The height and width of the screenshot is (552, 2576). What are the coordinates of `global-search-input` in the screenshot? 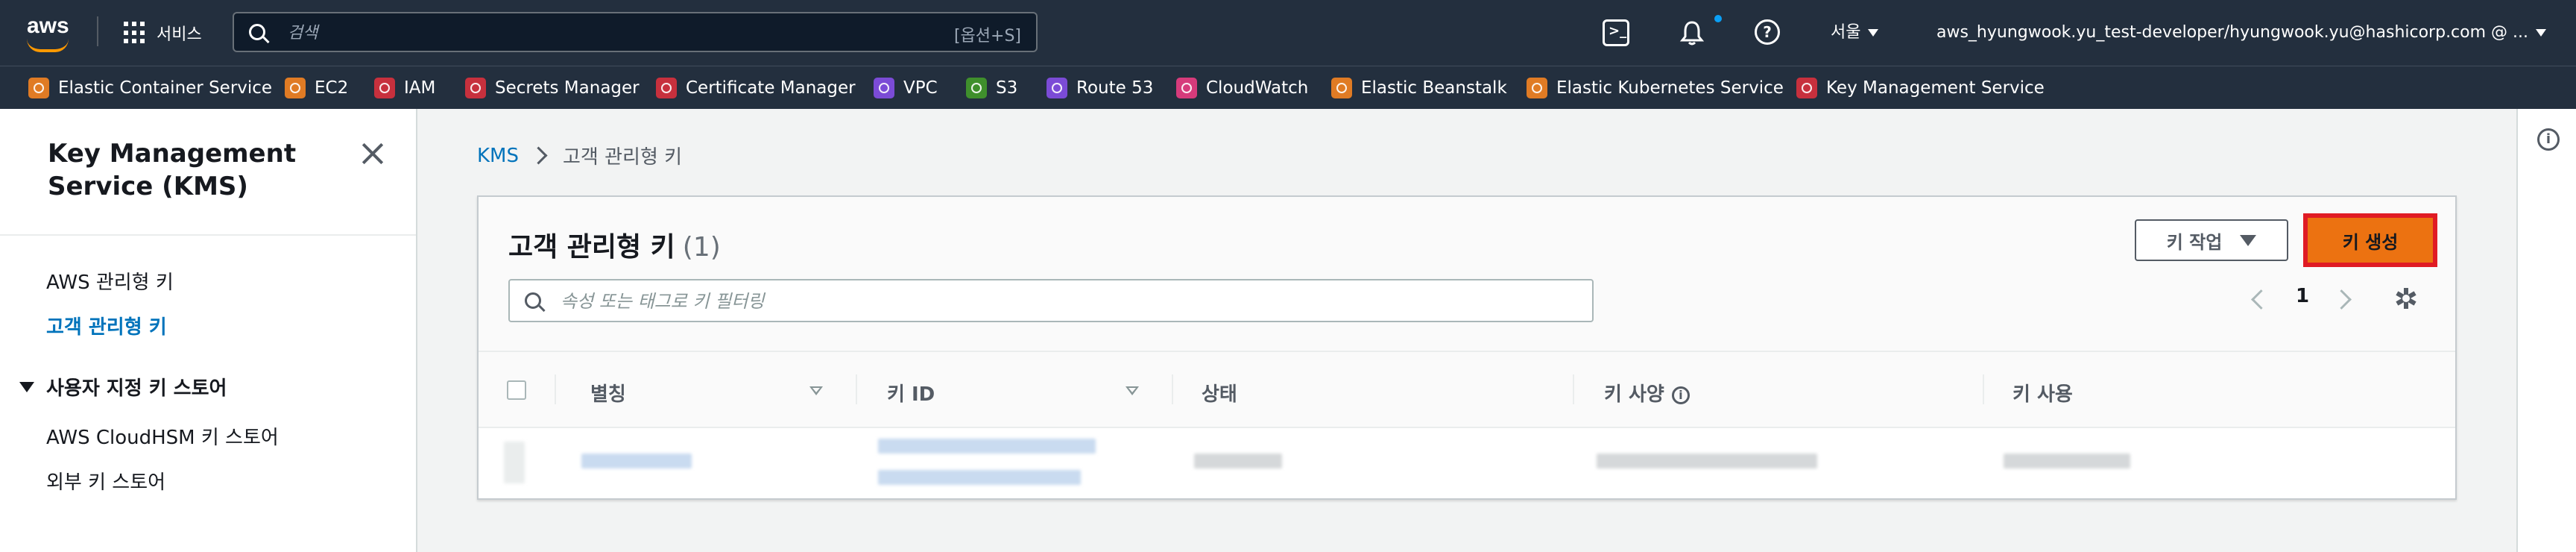 It's located at (586, 32).